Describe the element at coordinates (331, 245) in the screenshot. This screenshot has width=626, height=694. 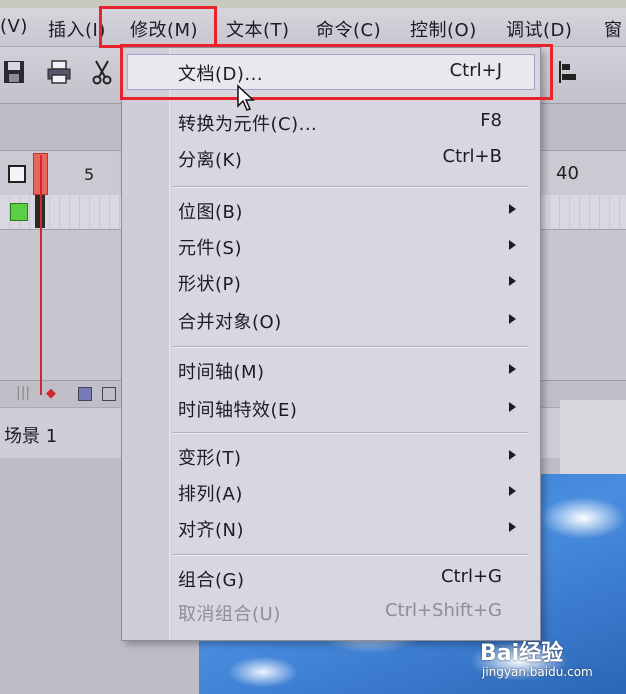
I see `menu-item-symbol: 元件(S)` at that location.